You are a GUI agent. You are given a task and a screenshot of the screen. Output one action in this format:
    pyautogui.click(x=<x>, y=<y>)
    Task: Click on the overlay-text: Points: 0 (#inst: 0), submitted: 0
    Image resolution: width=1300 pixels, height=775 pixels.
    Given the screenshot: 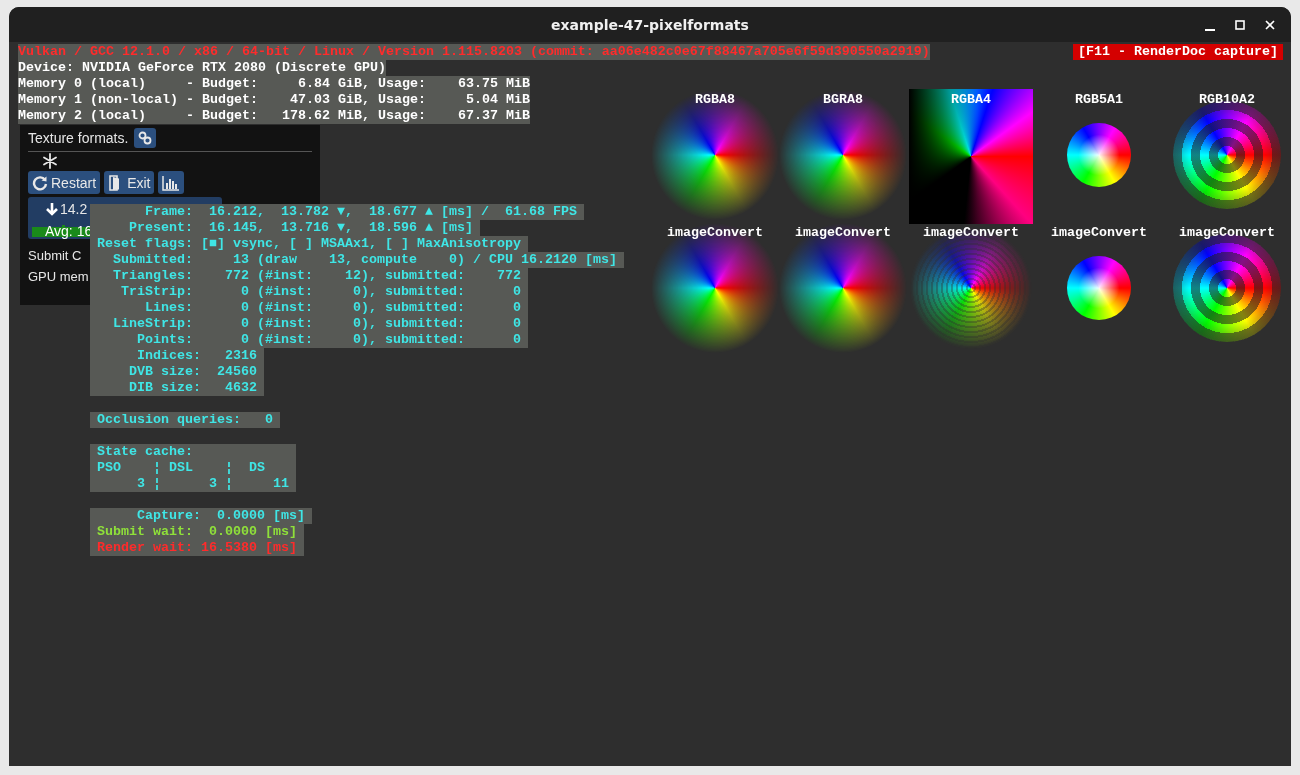 What is the action you would take?
    pyautogui.click(x=309, y=340)
    